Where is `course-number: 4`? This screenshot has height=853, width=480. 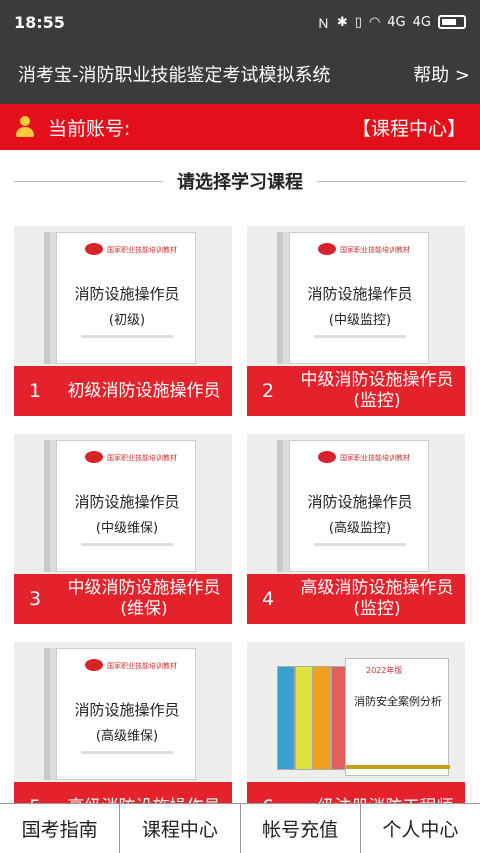 course-number: 4 is located at coordinates (268, 599).